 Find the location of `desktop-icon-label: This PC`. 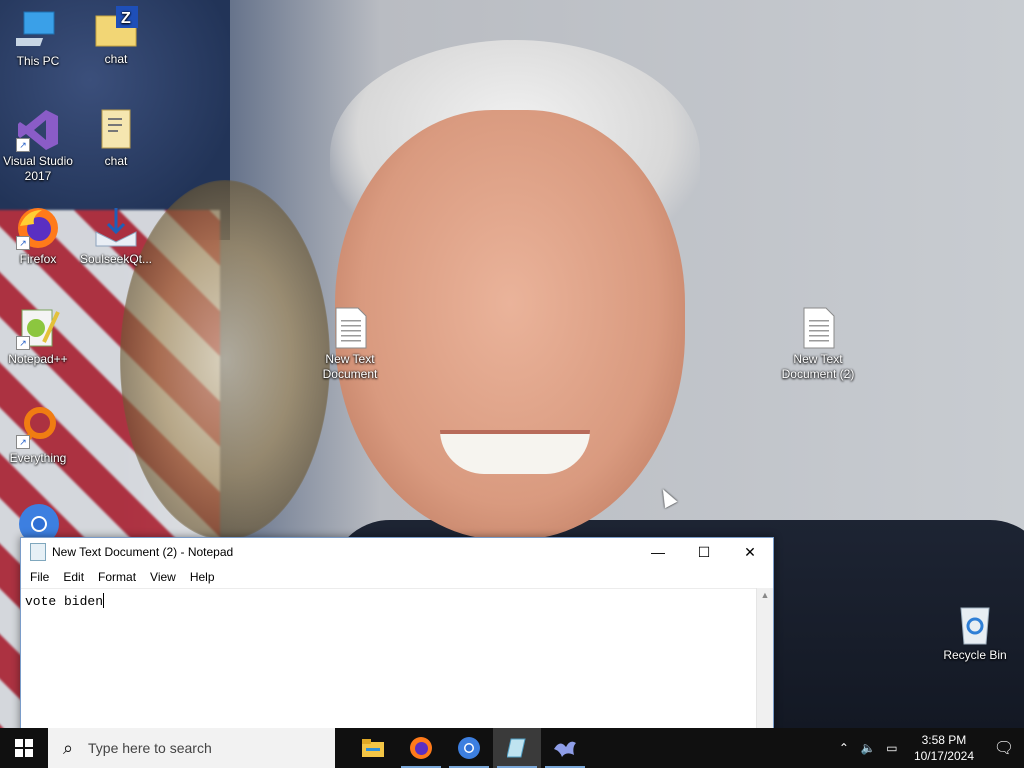

desktop-icon-label: This PC is located at coordinates (38, 61).